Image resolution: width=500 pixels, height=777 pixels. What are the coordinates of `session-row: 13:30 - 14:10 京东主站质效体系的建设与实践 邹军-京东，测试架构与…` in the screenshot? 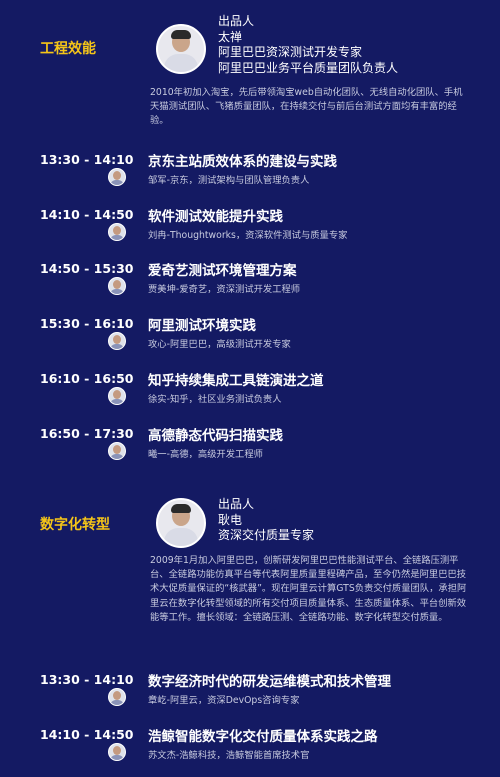 It's located at (250, 172).